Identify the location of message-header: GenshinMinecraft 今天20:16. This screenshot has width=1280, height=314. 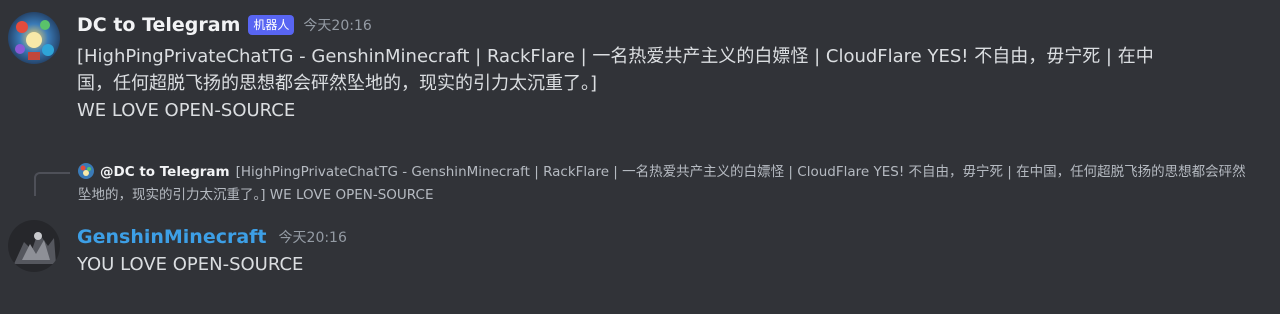
(212, 237).